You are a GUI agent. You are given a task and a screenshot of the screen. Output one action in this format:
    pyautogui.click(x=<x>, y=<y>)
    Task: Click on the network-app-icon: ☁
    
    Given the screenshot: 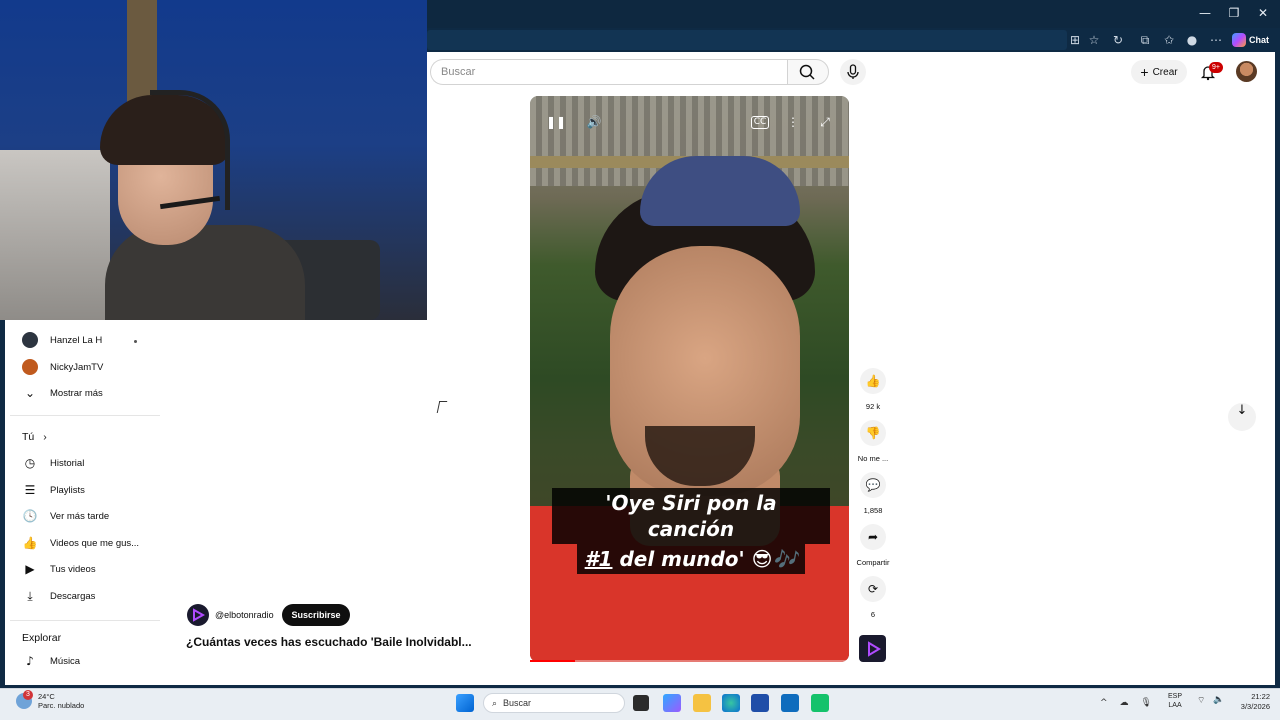 What is the action you would take?
    pyautogui.click(x=1124, y=703)
    